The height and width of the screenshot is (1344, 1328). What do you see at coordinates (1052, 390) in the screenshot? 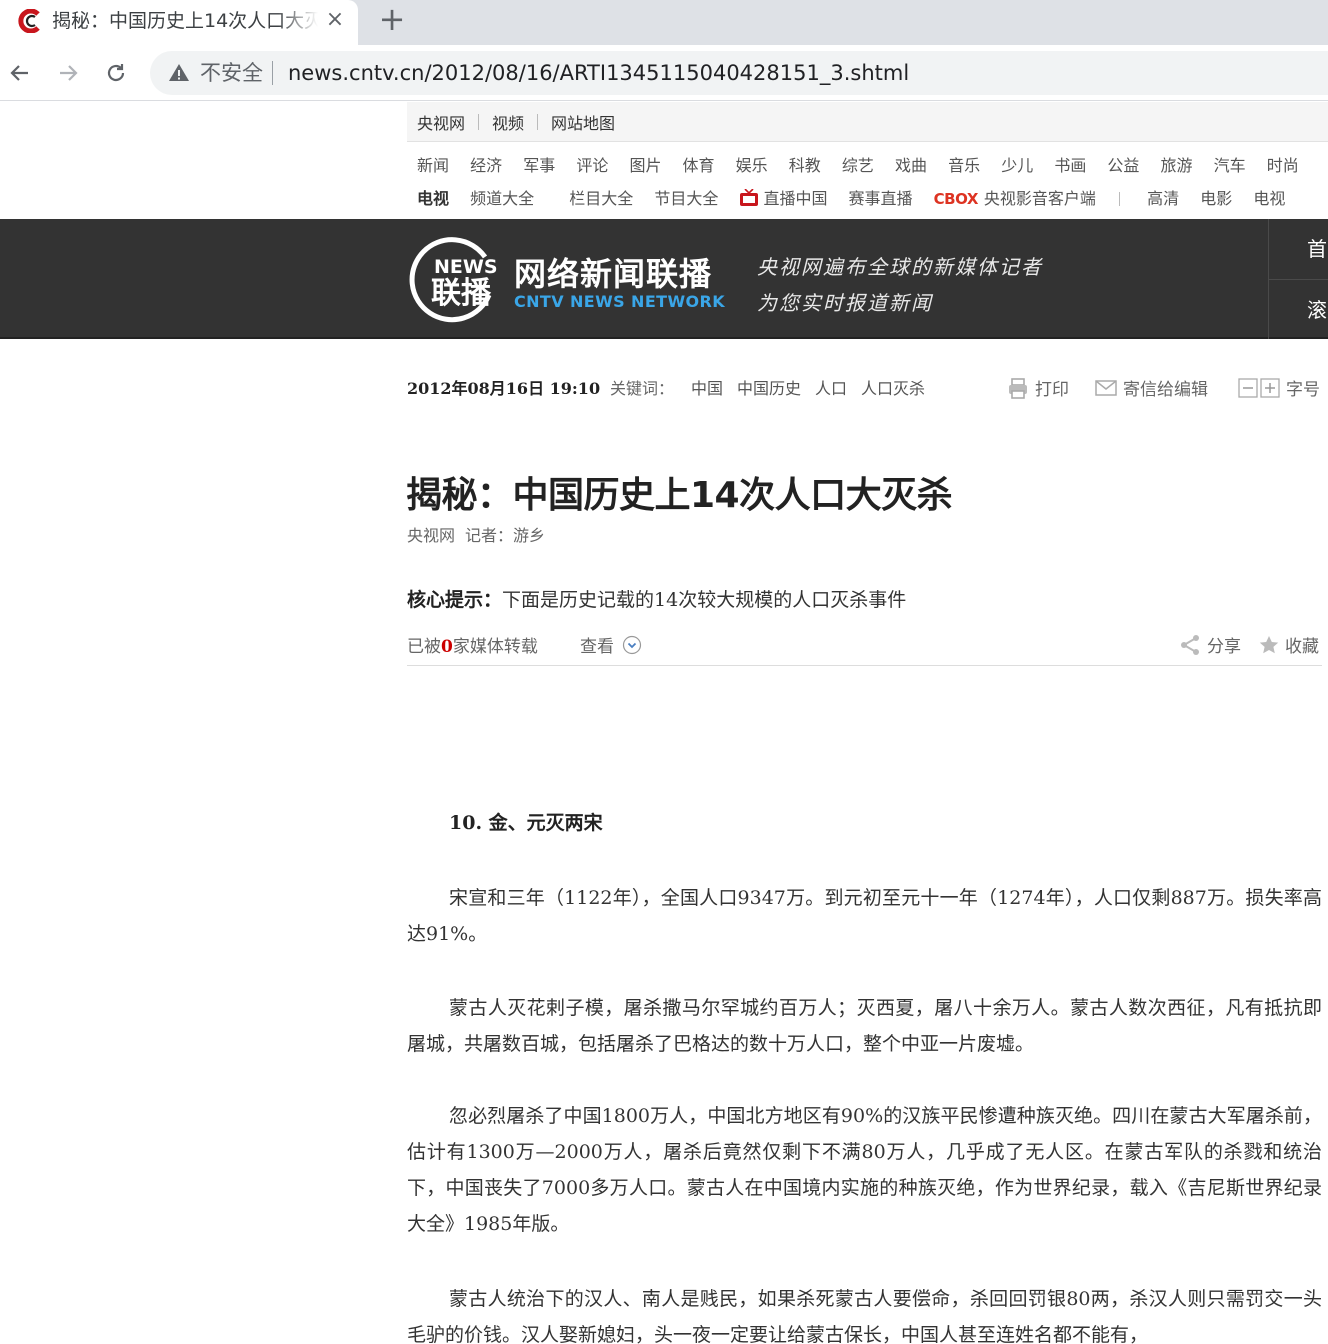
I see `print-label: 打印` at bounding box center [1052, 390].